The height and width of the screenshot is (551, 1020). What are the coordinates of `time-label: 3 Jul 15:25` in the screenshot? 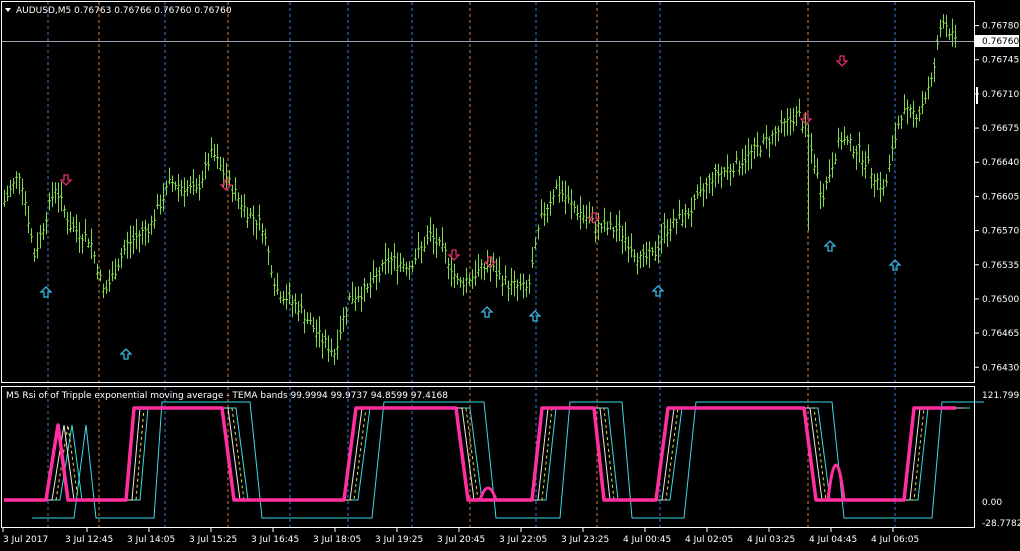 It's located at (213, 540).